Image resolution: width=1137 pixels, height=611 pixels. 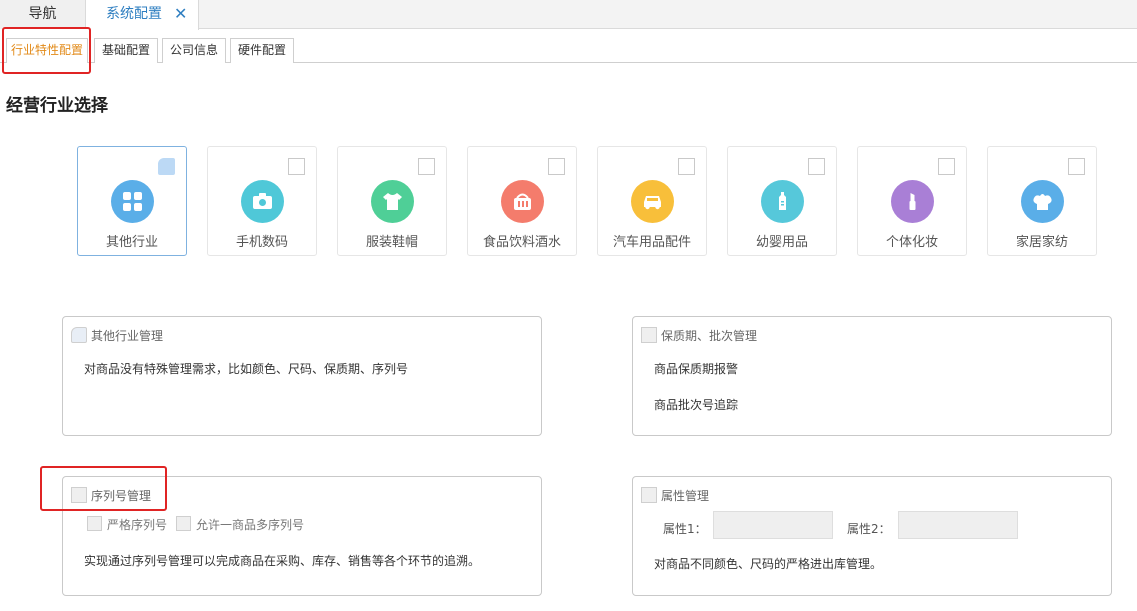 I want to click on chef-hat-icon, so click(x=1042, y=201).